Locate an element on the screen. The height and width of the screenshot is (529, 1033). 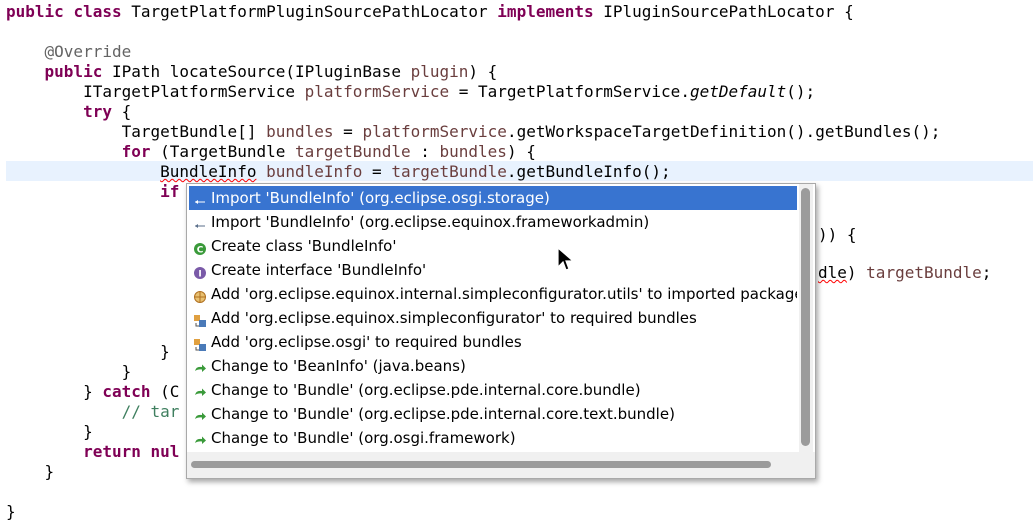
code-line: } catch (C is located at coordinates (93, 391).